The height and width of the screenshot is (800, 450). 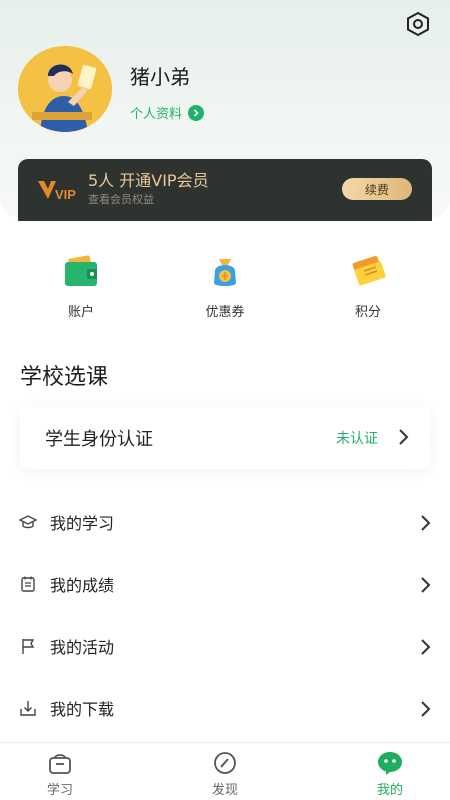 What do you see at coordinates (389, 790) in the screenshot?
I see `tab-label: 我的` at bounding box center [389, 790].